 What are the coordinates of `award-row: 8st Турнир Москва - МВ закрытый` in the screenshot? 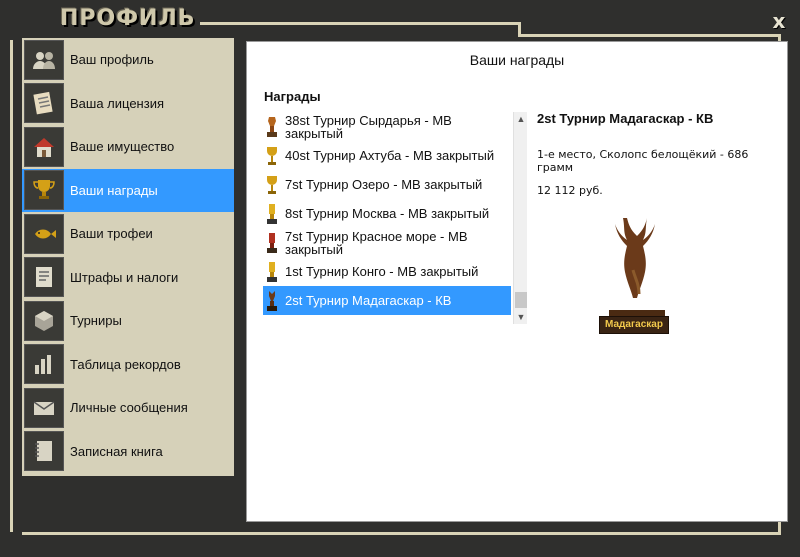 It's located at (387, 213).